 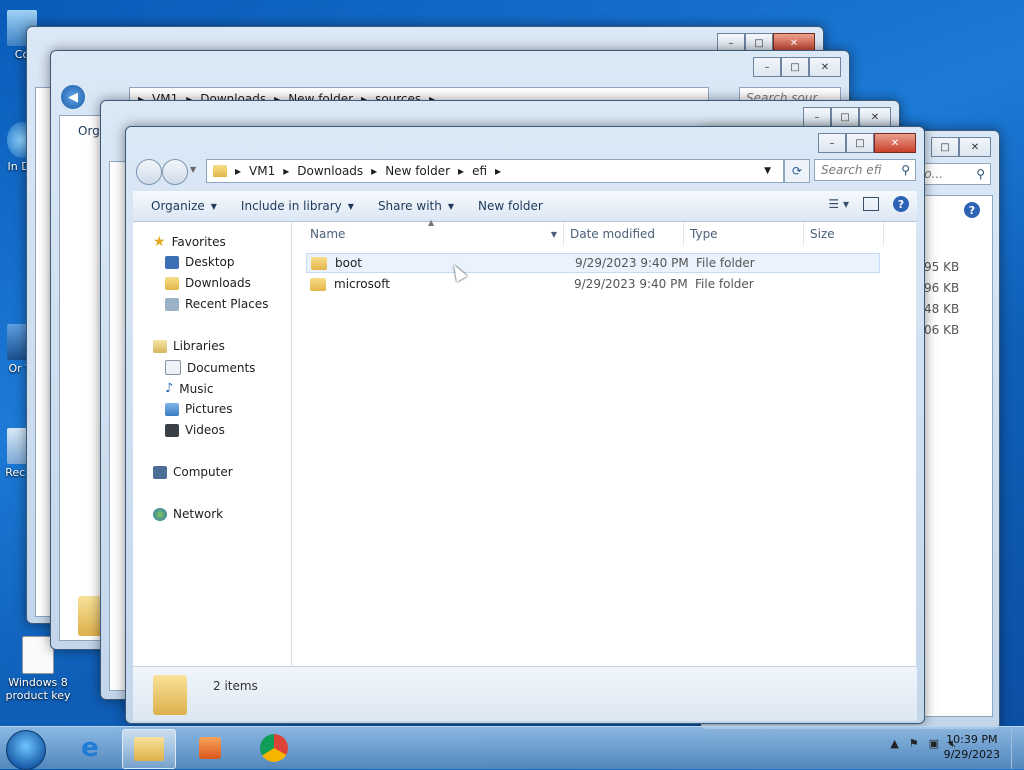 What do you see at coordinates (972, 739) in the screenshot?
I see `clock-time: 10:39 PM` at bounding box center [972, 739].